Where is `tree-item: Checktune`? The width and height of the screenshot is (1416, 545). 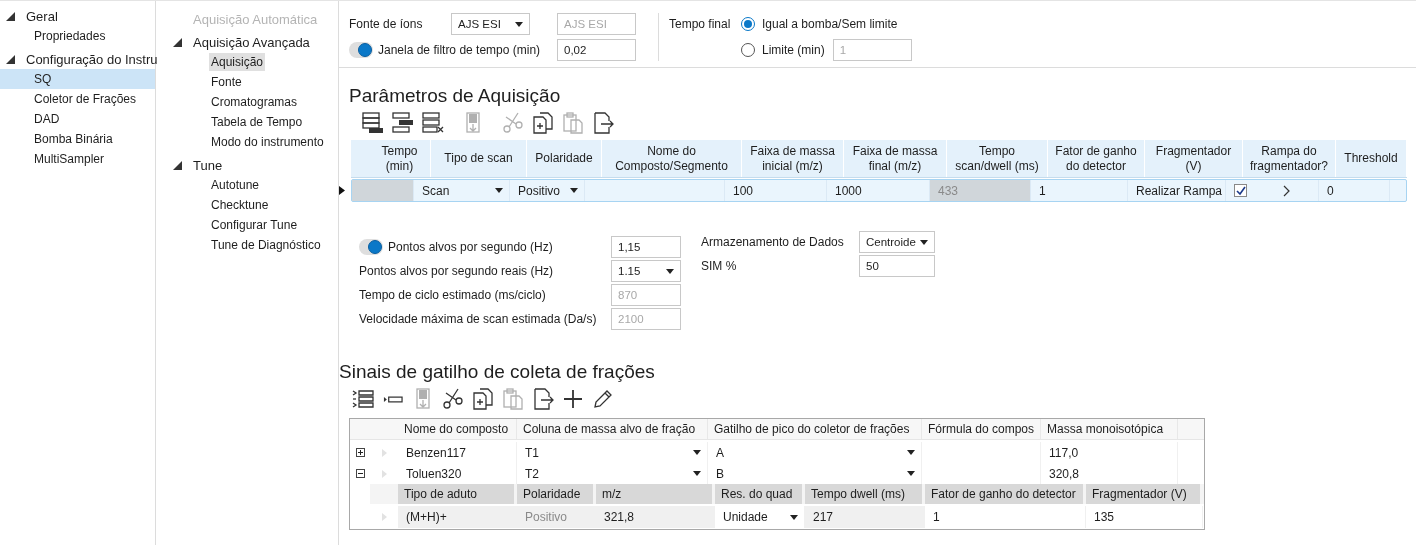
tree-item: Checktune is located at coordinates (240, 205).